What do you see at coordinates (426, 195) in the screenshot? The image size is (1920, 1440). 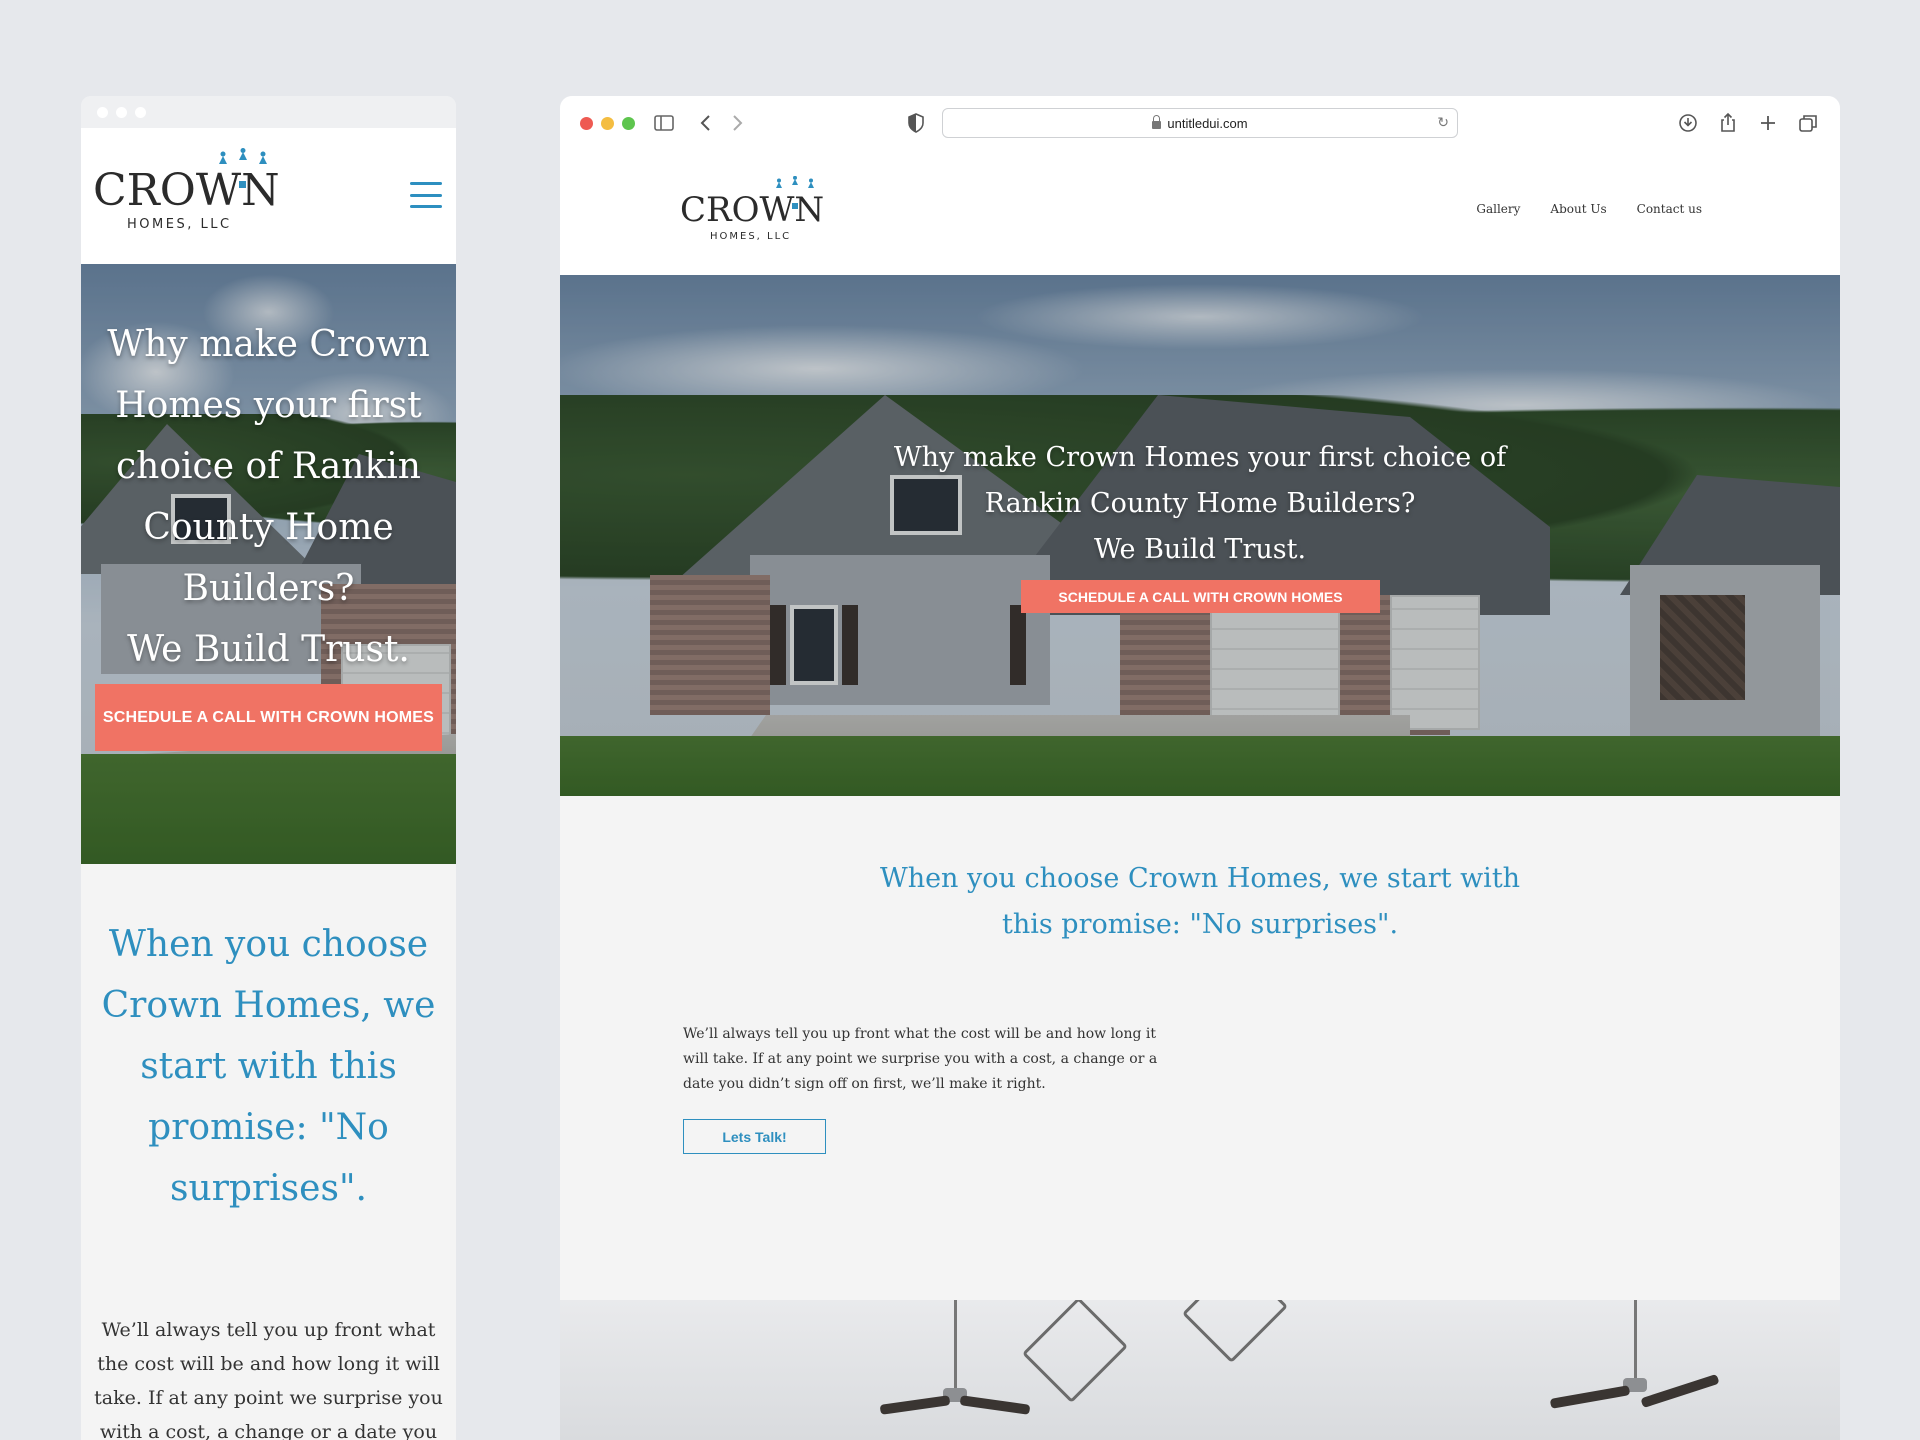 I see `hamburger-menu-icon` at bounding box center [426, 195].